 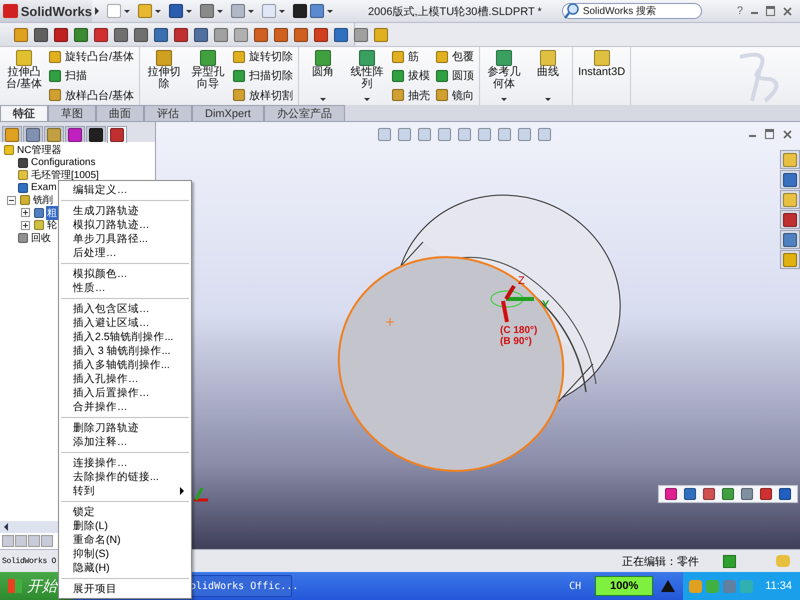 I want to click on ribbon-tab: 特征, so click(x=24, y=113).